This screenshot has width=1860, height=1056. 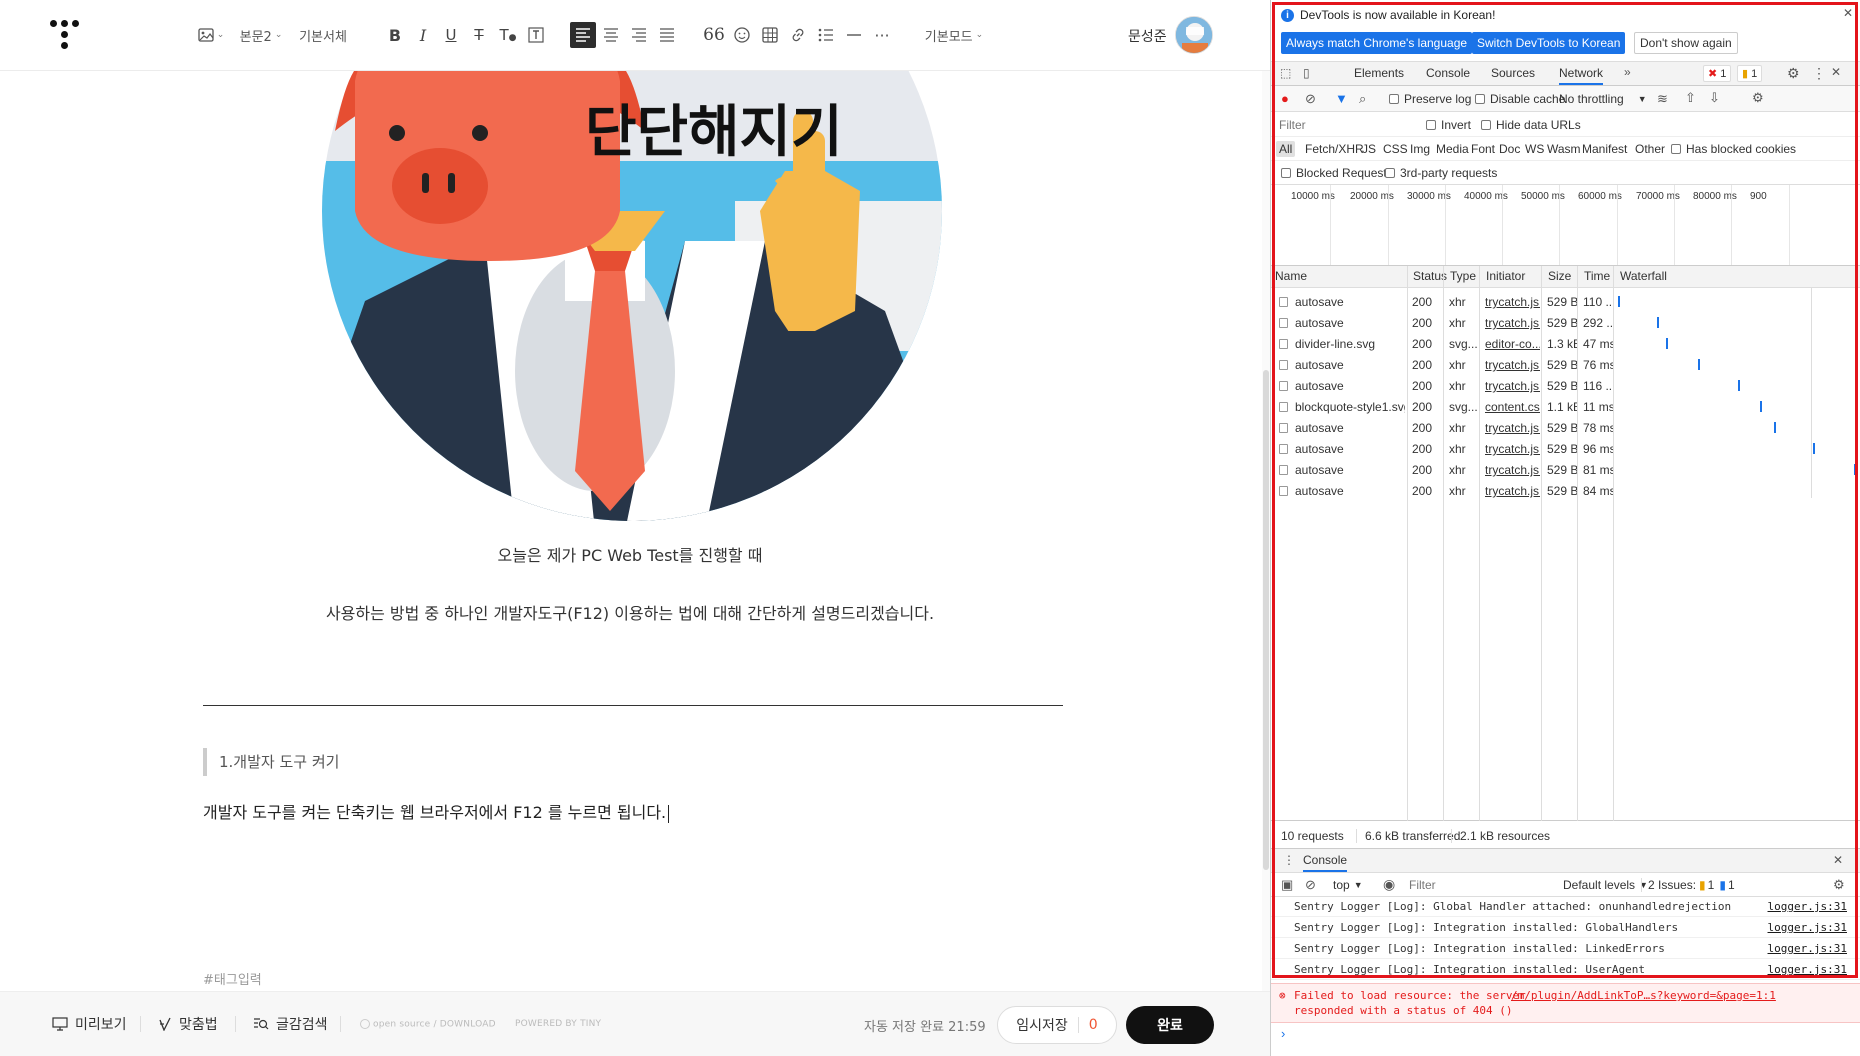 What do you see at coordinates (1461, 276) in the screenshot?
I see `column-header-type: Type` at bounding box center [1461, 276].